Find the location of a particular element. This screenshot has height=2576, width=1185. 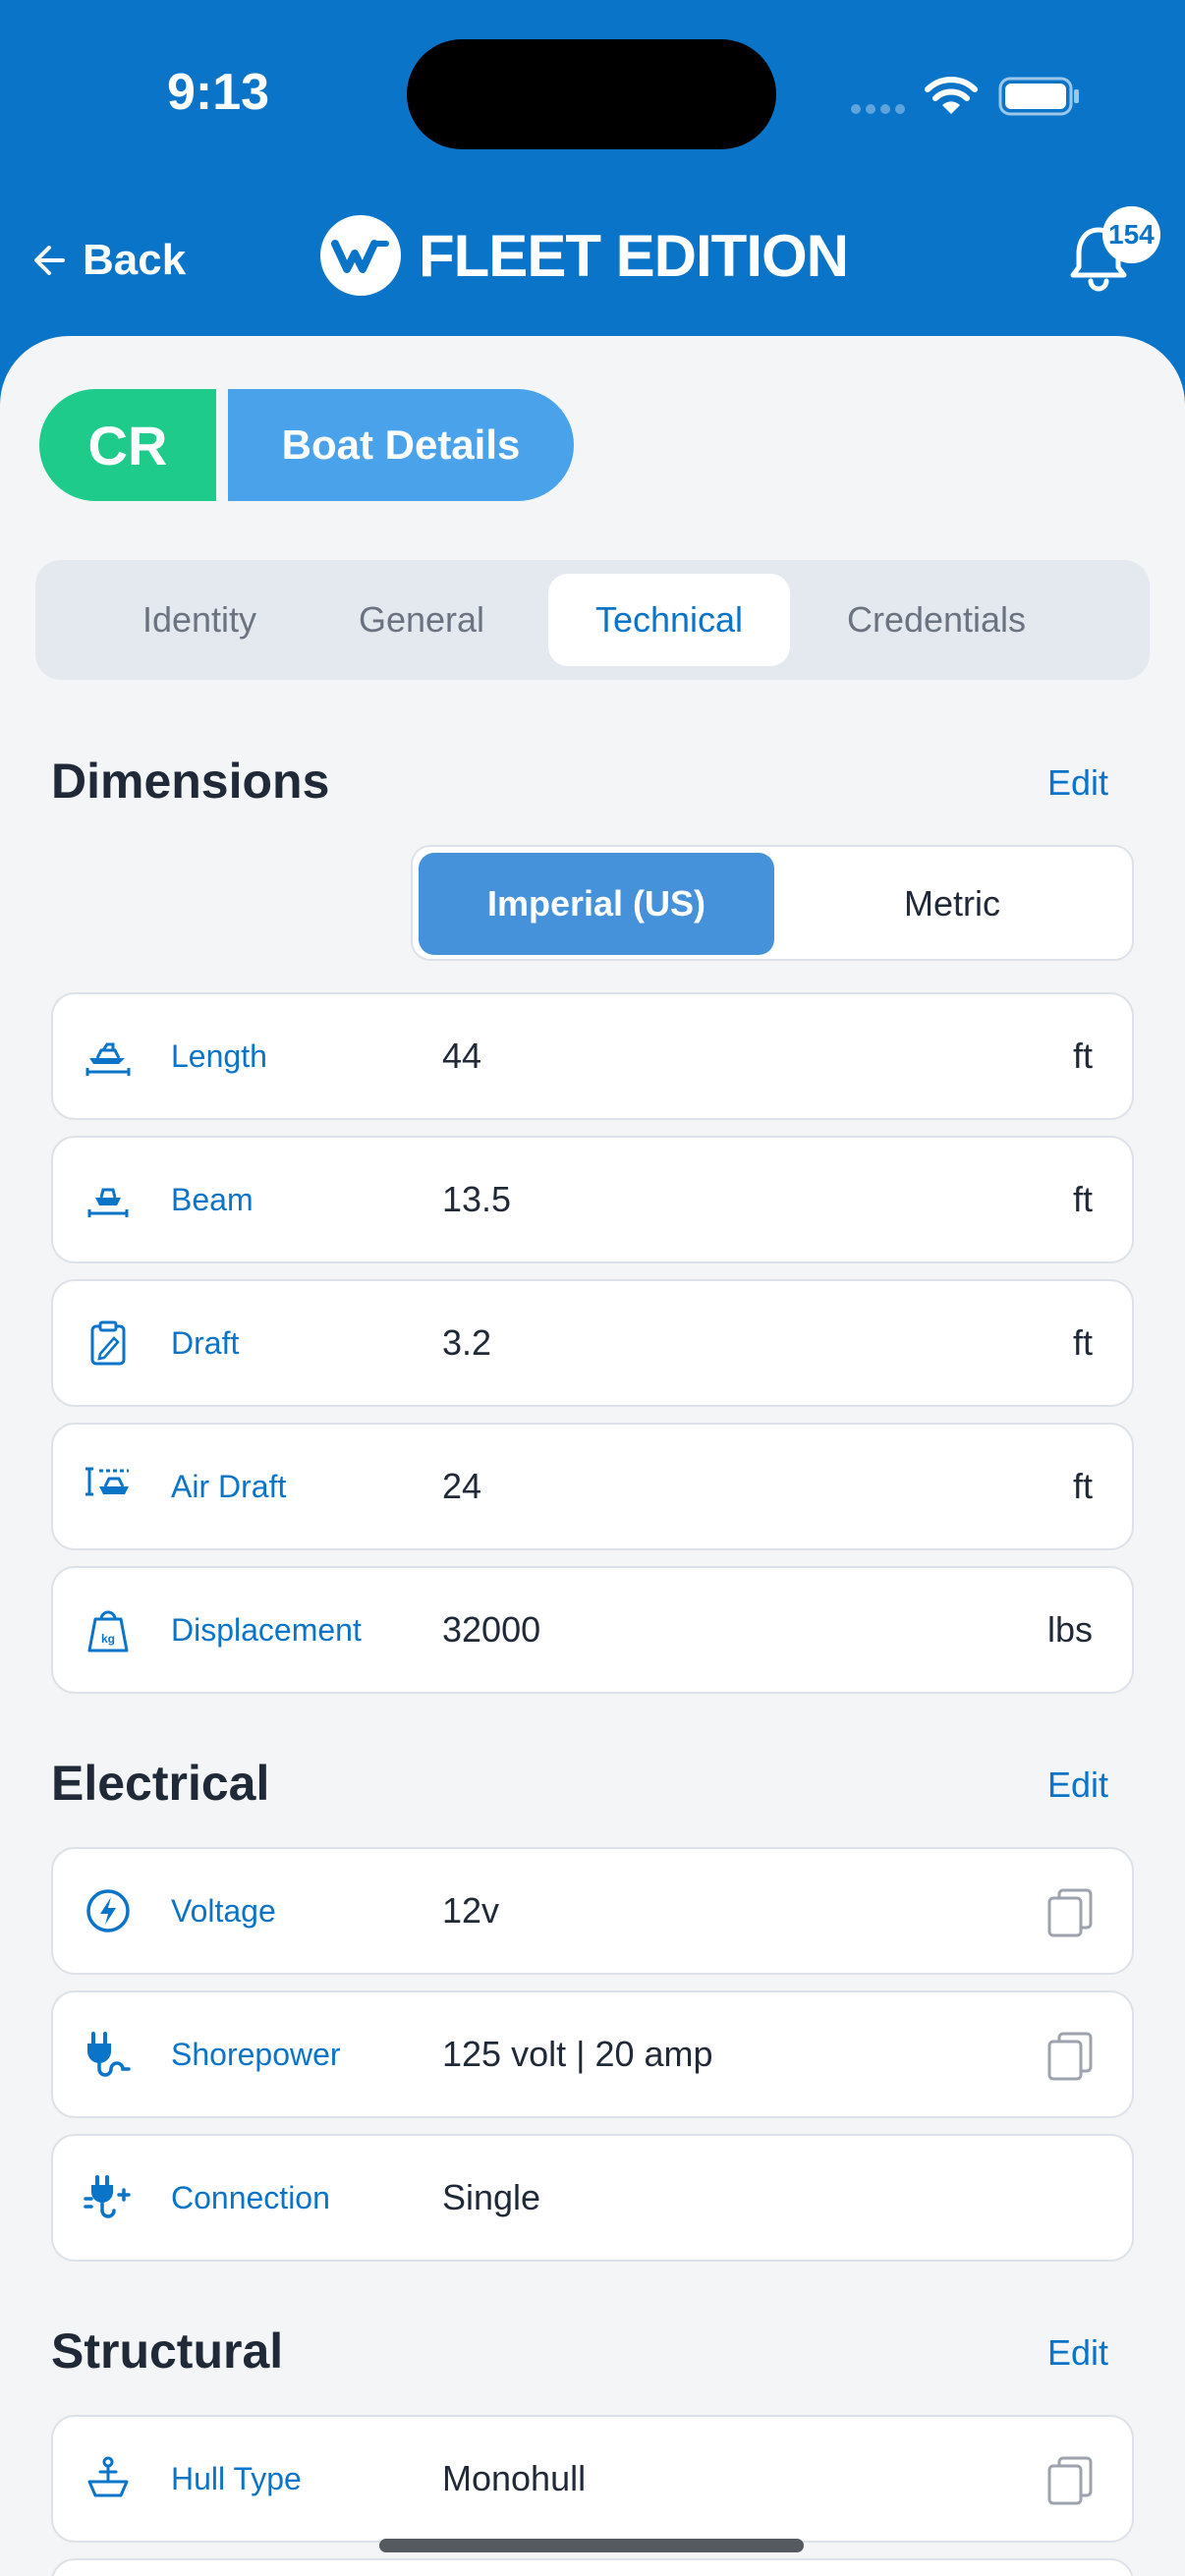

lightning-icon is located at coordinates (108, 1910).